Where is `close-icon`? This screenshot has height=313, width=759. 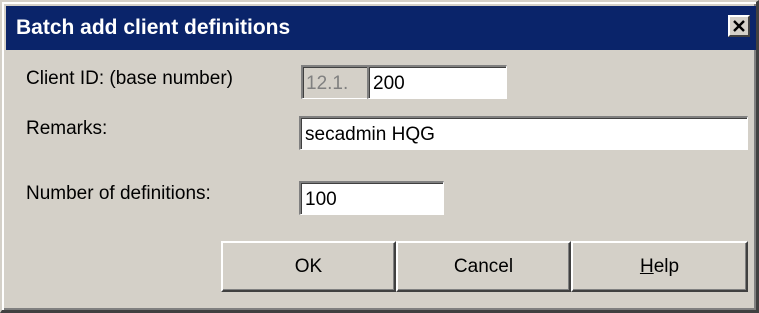 close-icon is located at coordinates (739, 26).